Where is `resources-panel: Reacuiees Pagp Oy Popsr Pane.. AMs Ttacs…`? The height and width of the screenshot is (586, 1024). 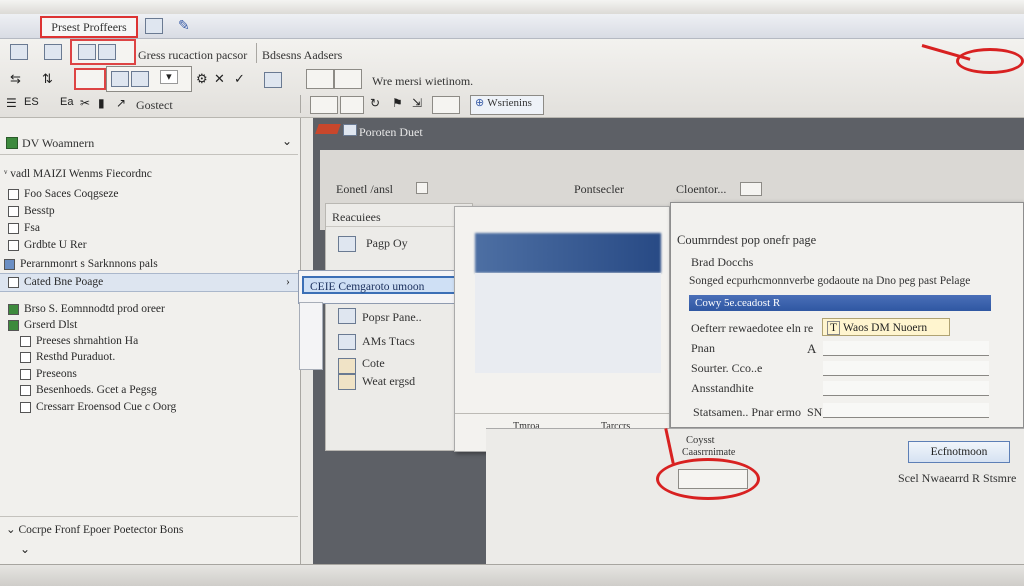 resources-panel: Reacuiees Pagp Oy Popsr Pane.. AMs Ttacs… is located at coordinates (399, 327).